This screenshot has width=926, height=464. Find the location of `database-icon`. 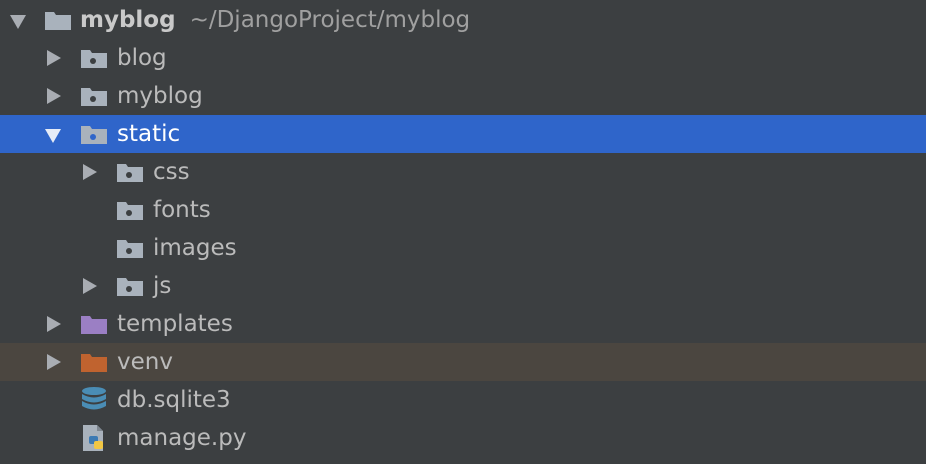

database-icon is located at coordinates (94, 398).